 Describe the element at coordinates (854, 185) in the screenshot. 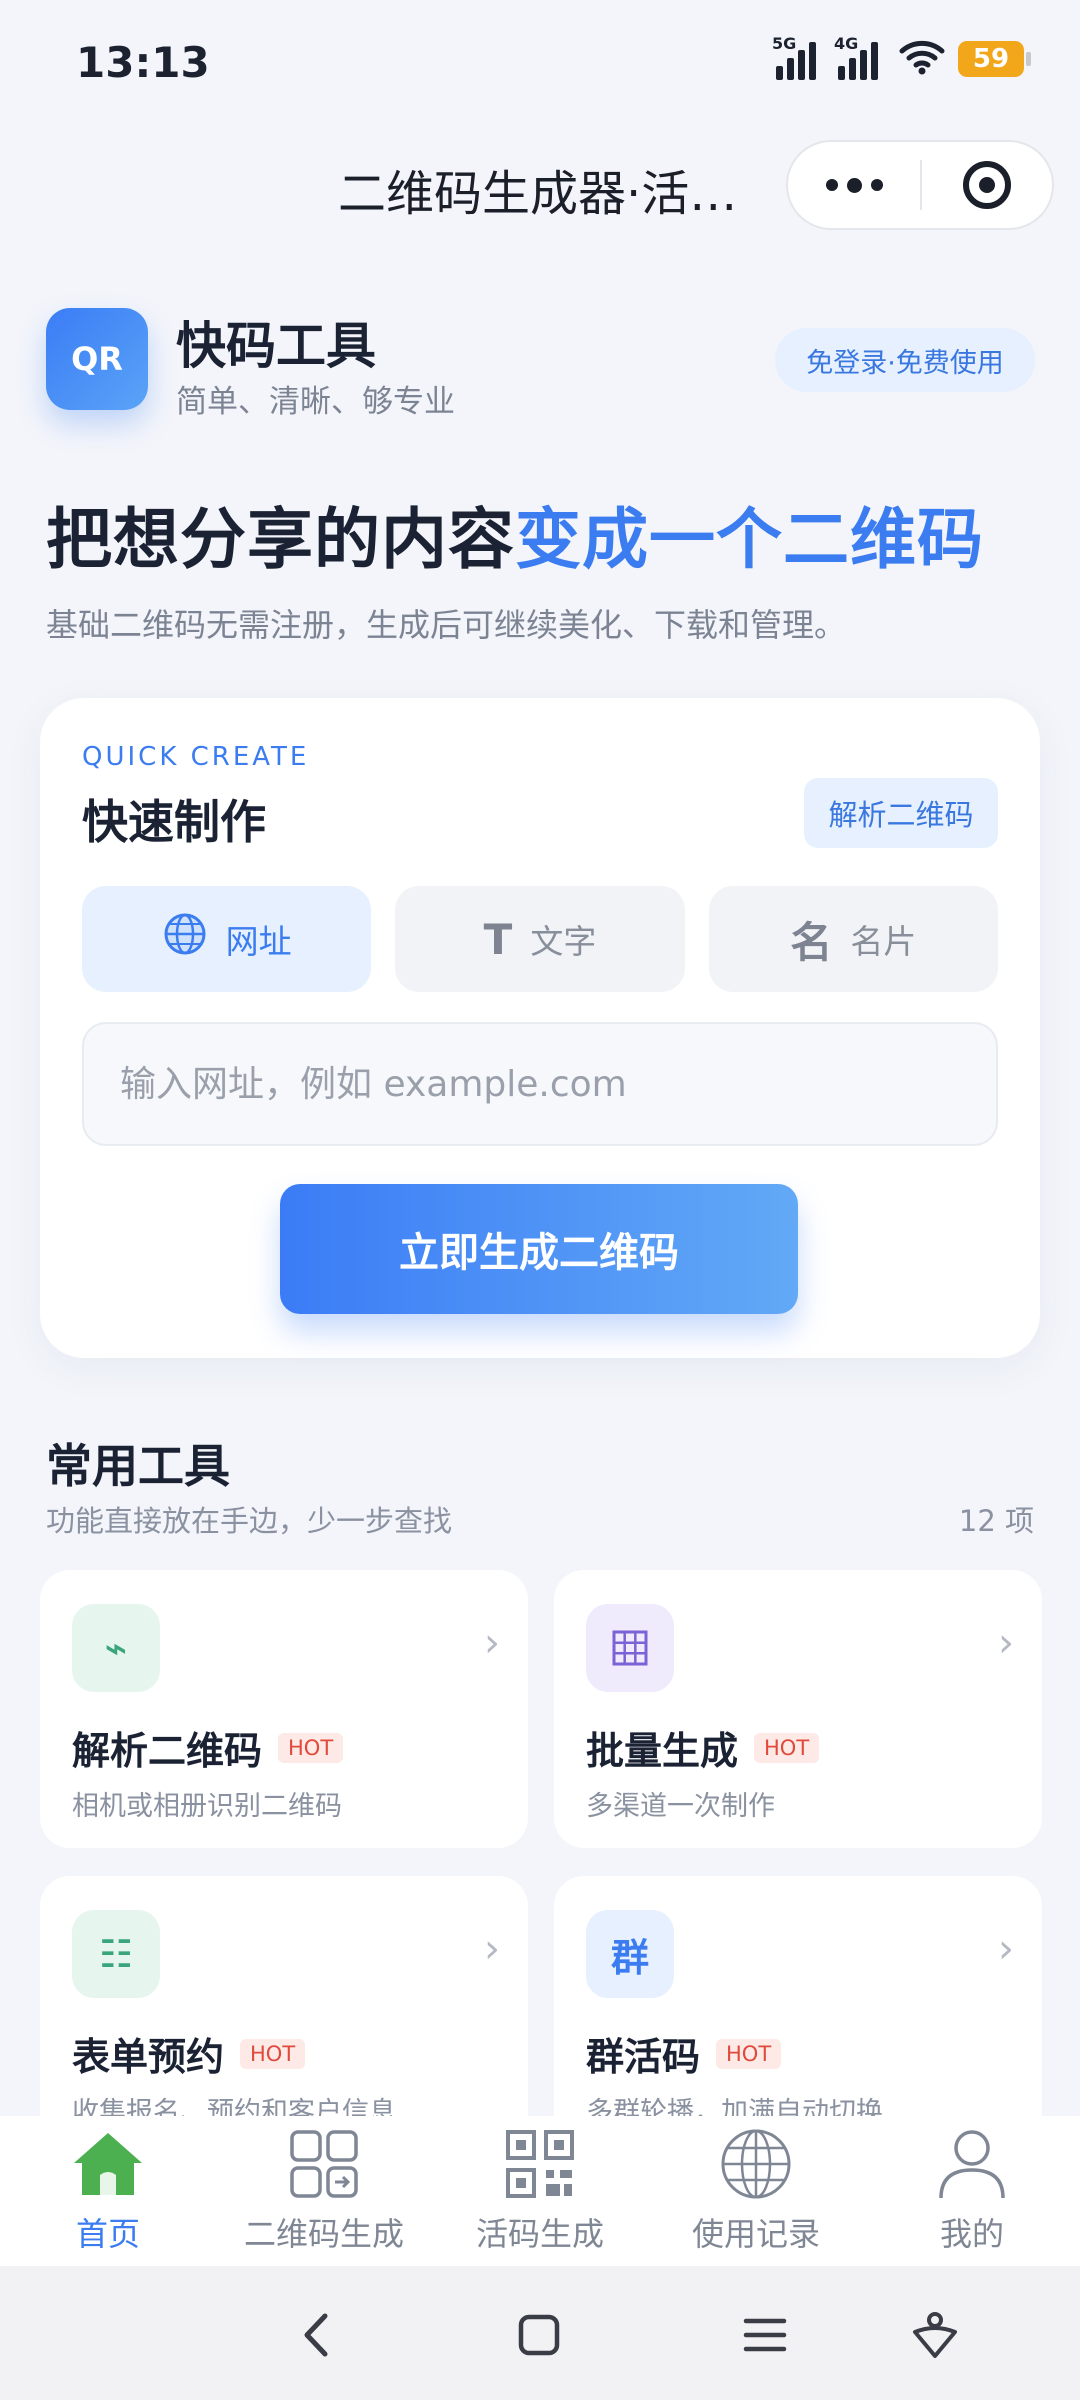

I see `more-options-button` at that location.